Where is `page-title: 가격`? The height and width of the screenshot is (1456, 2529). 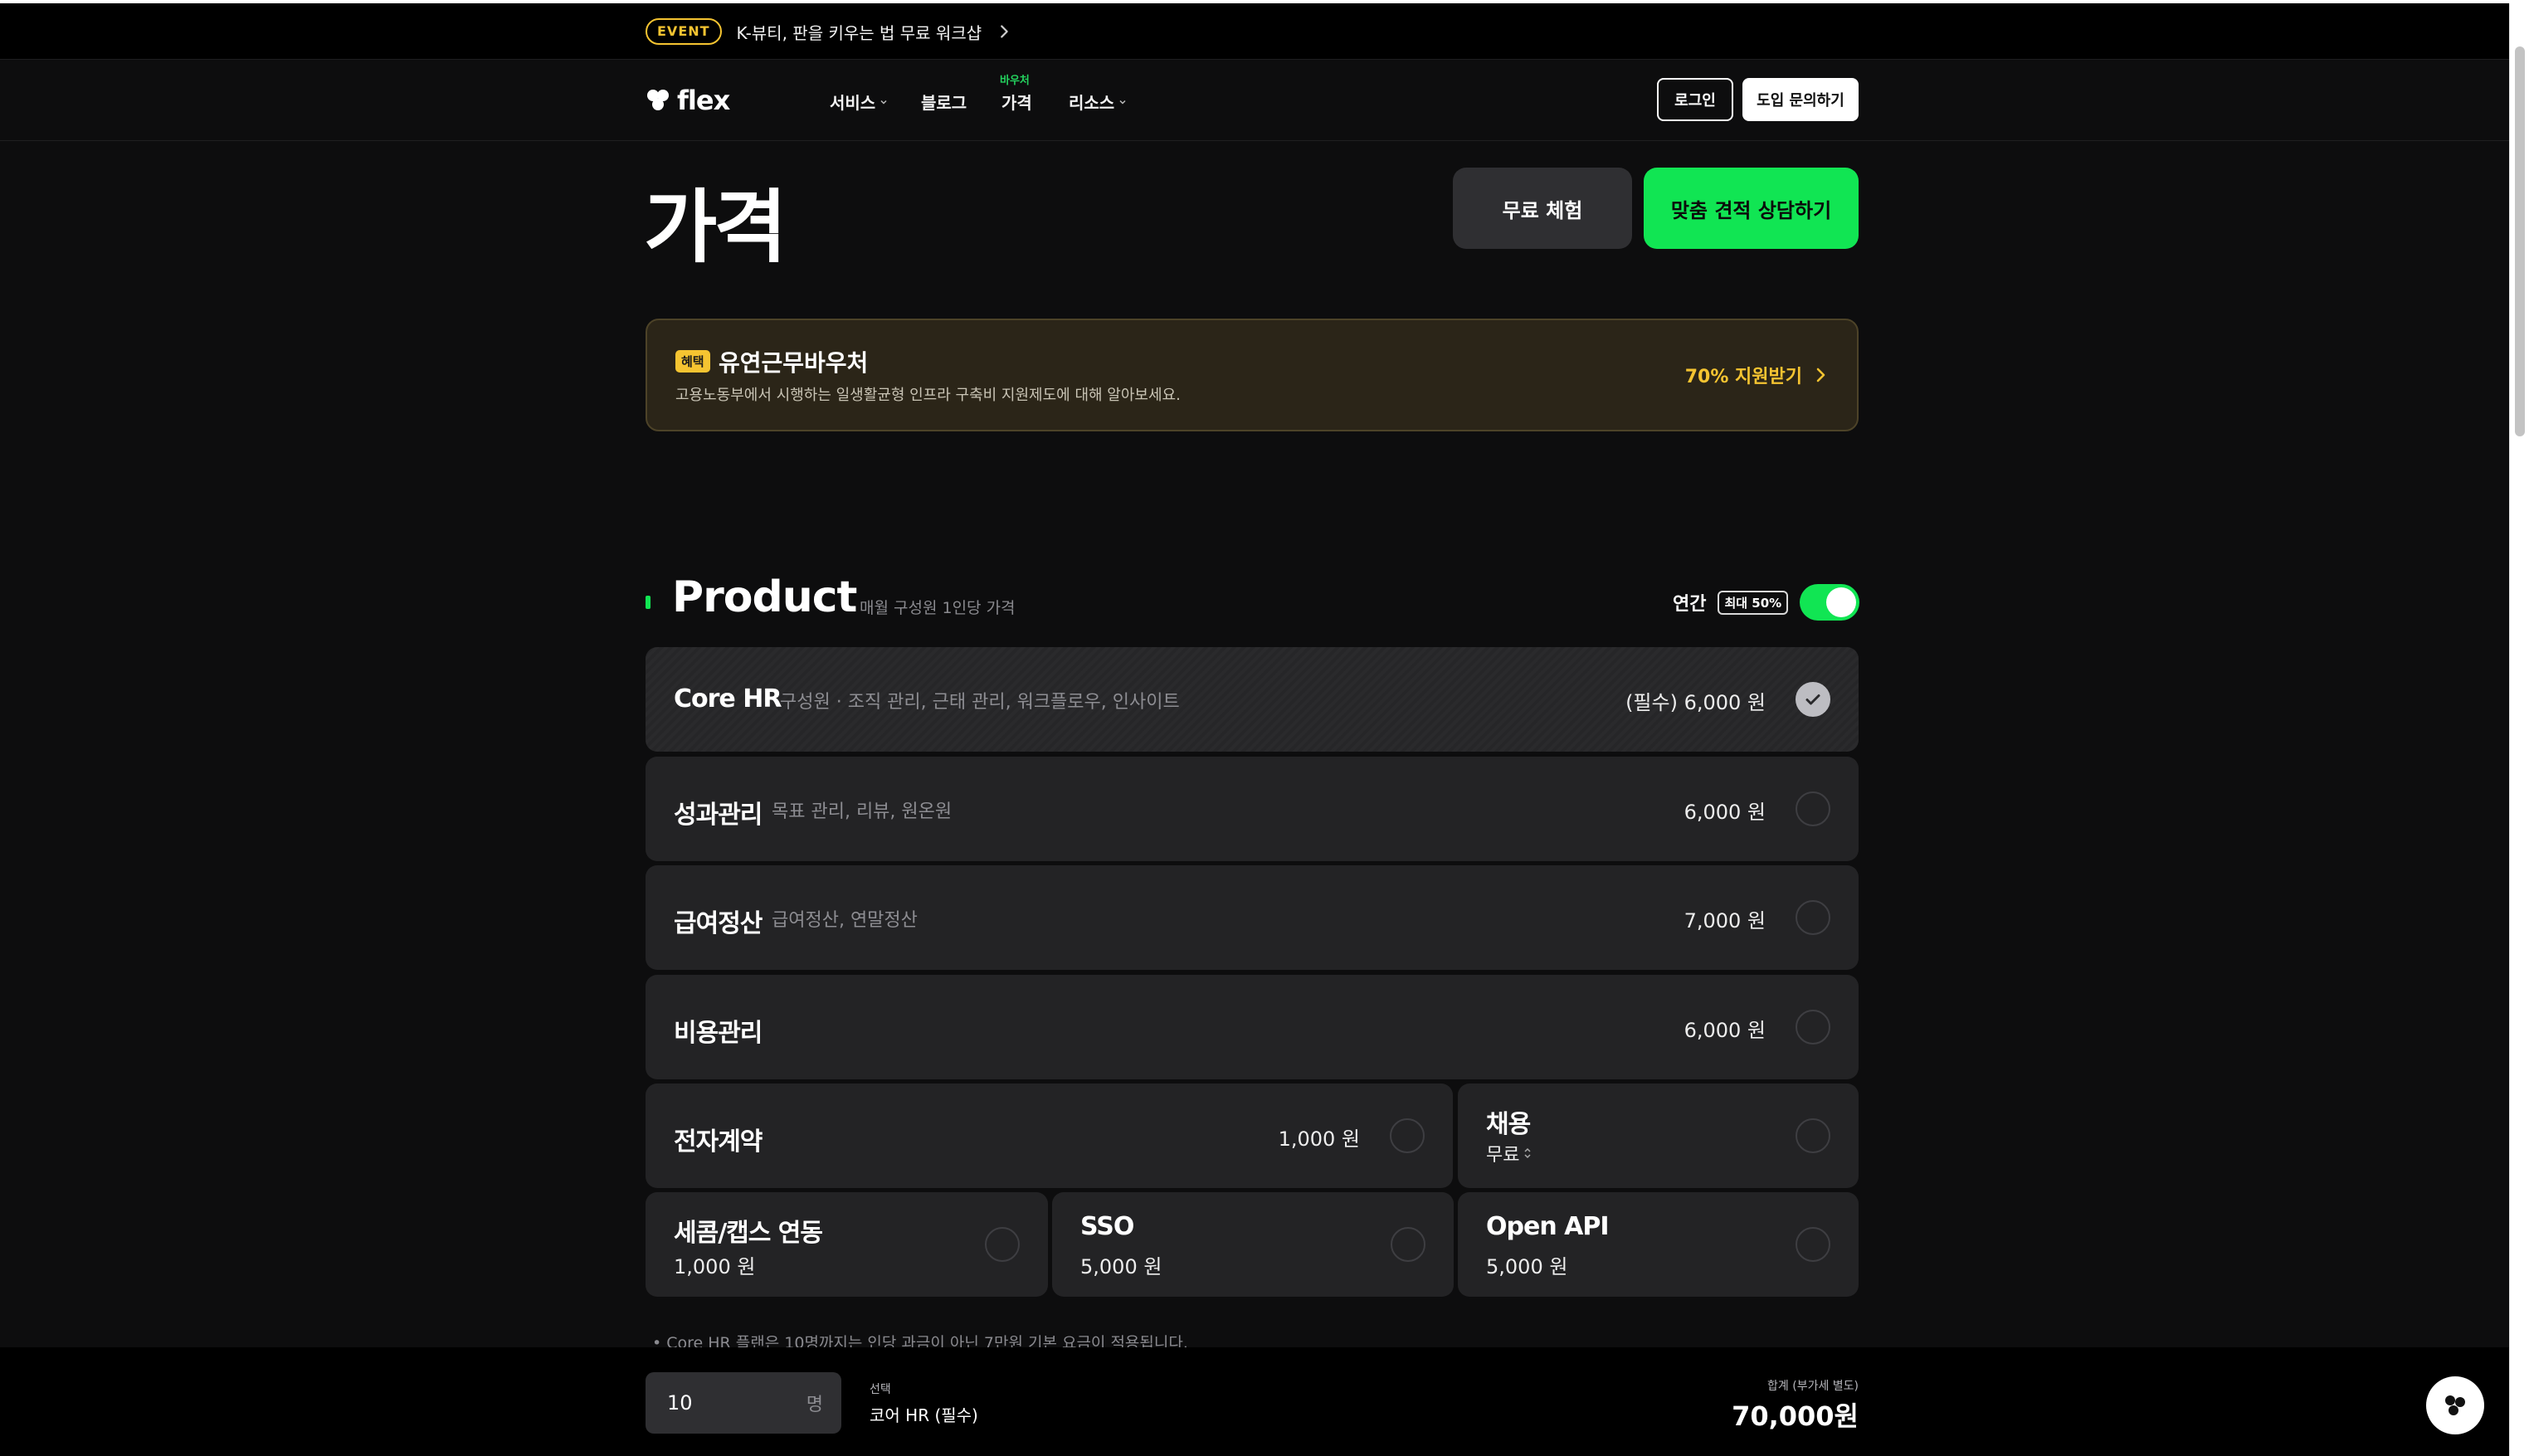
page-title: 가격 is located at coordinates (715, 227).